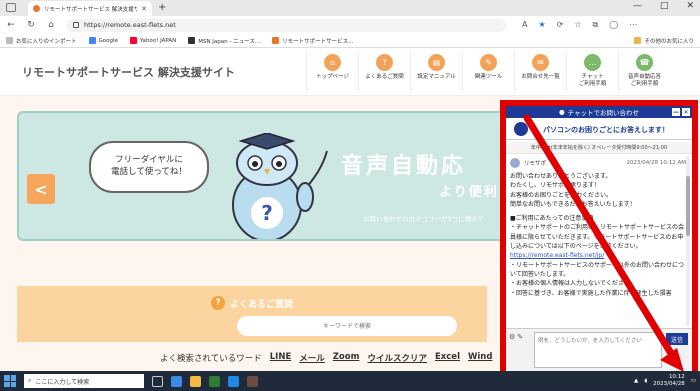  What do you see at coordinates (286, 25) in the screenshot?
I see `url-field: https://remote.east-flets.net` at bounding box center [286, 25].